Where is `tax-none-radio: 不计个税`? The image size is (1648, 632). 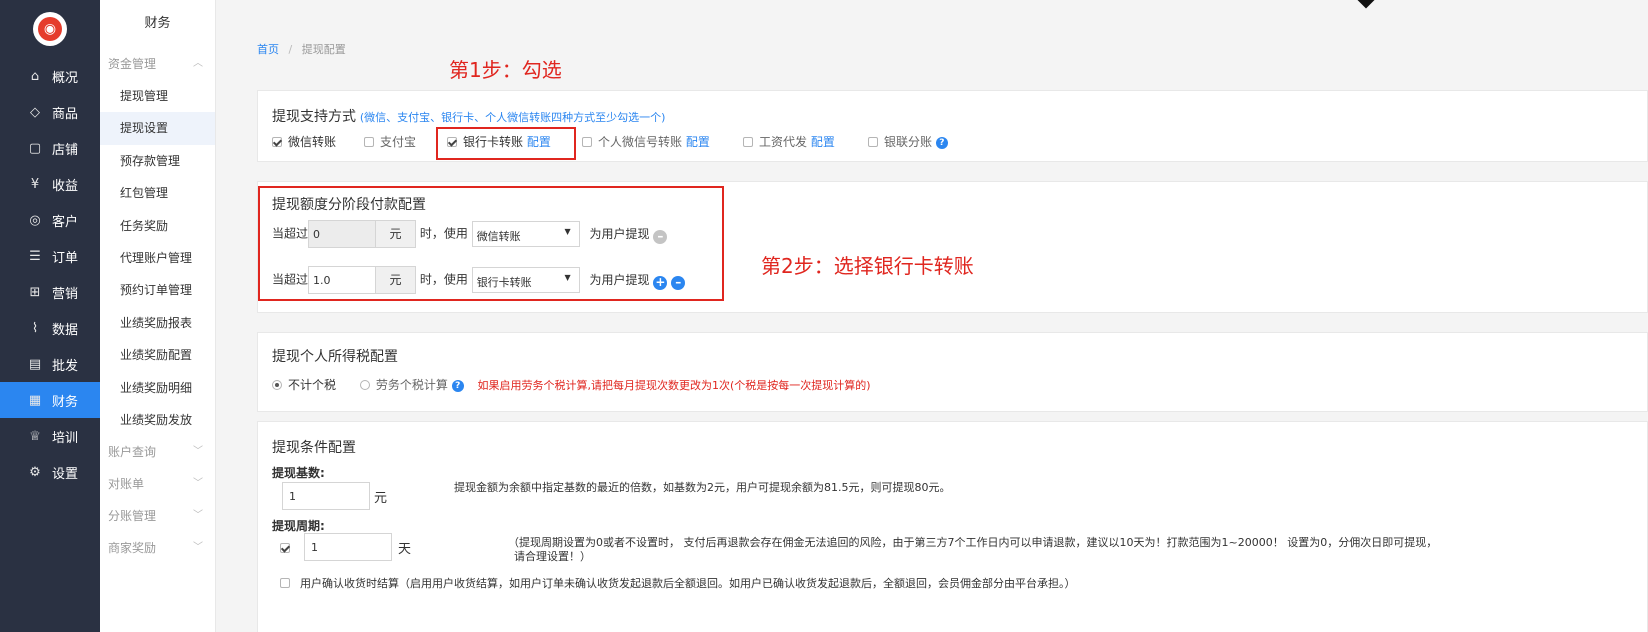
tax-none-radio: 不计个税 is located at coordinates (304, 385).